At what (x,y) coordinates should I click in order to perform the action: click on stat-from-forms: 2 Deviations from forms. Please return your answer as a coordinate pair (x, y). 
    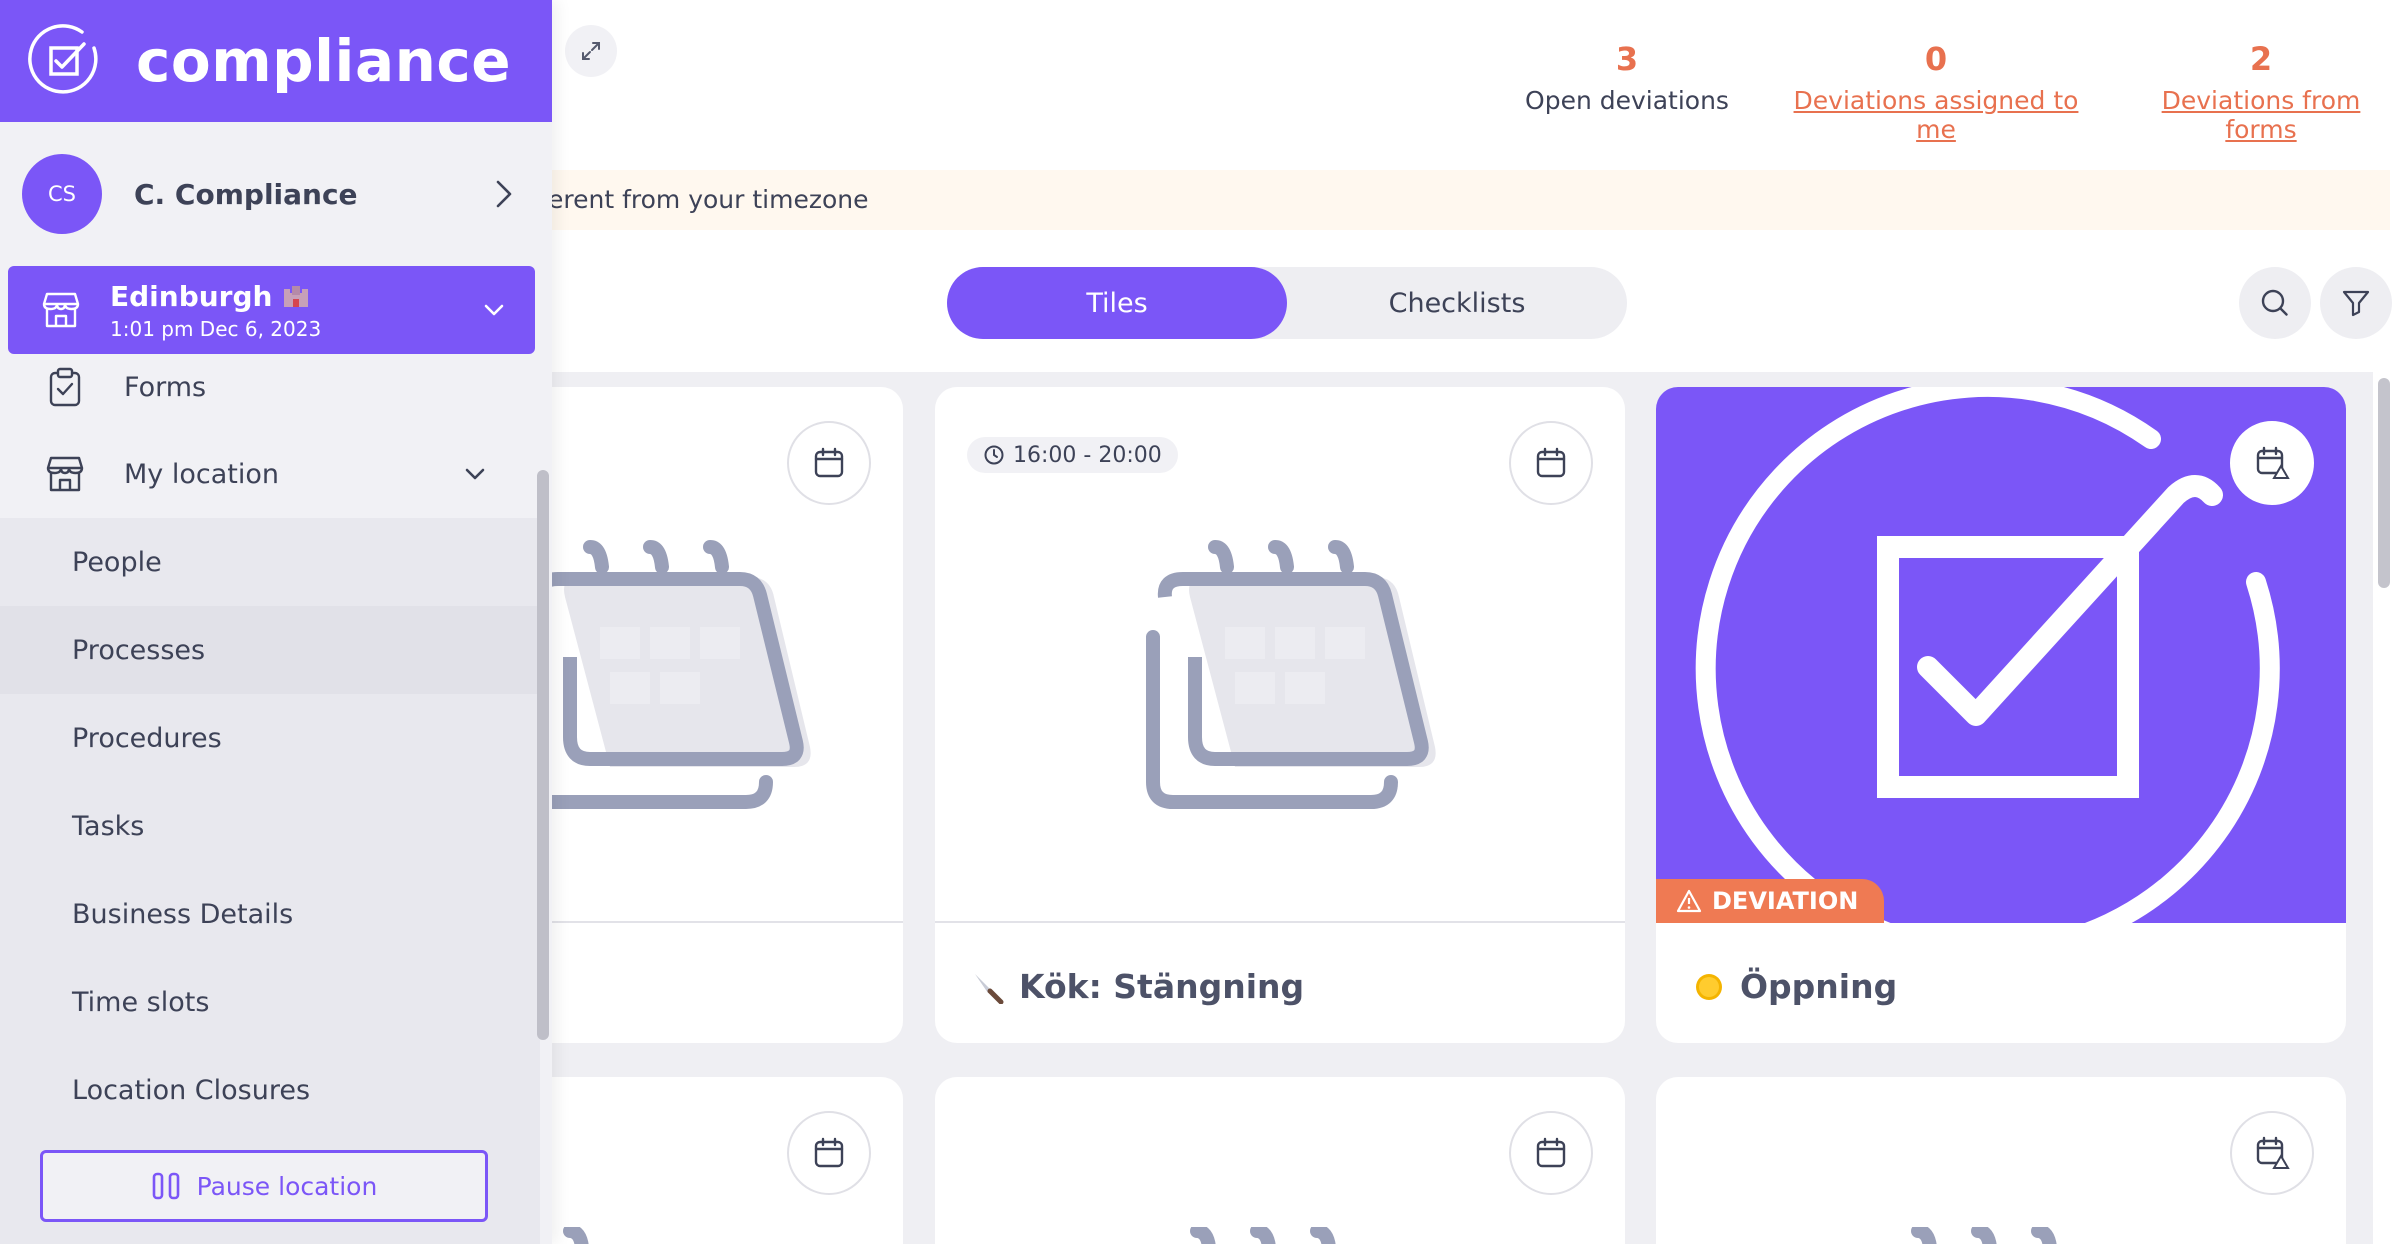
    Looking at the image, I should click on (2261, 92).